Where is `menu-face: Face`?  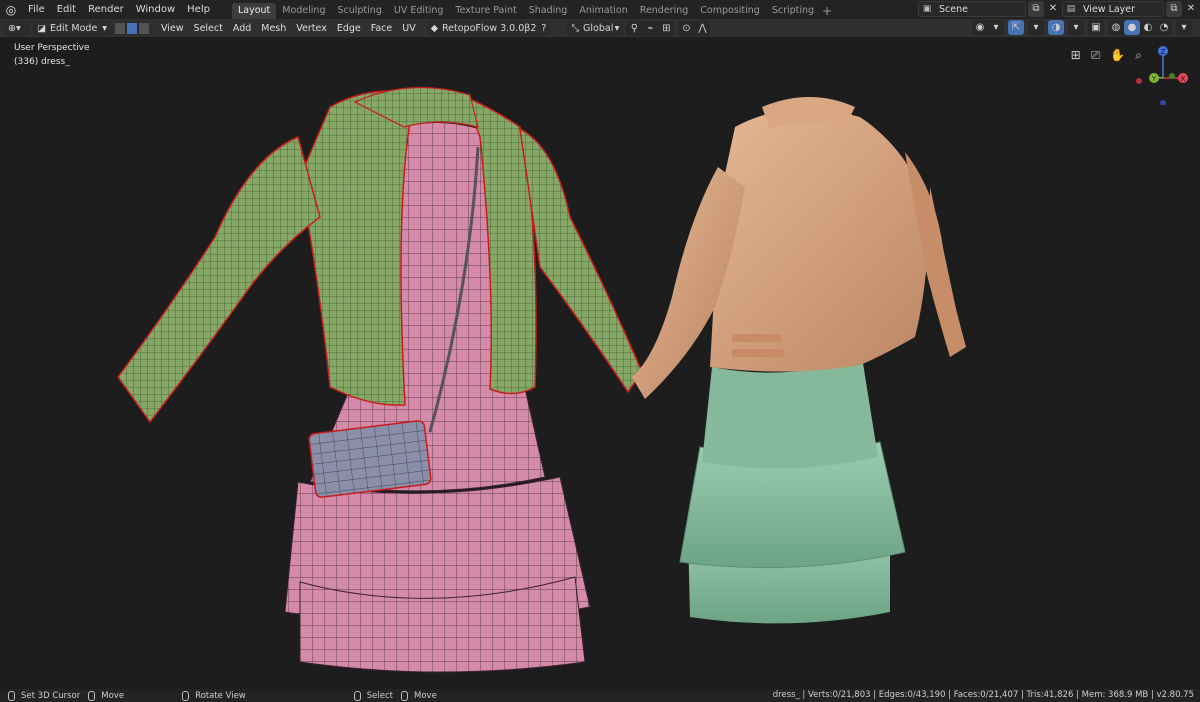 menu-face: Face is located at coordinates (381, 28).